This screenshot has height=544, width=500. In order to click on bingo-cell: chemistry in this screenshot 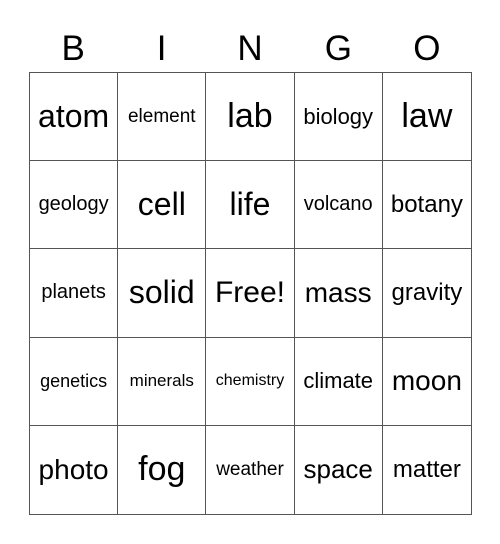, I will do `click(250, 381)`.